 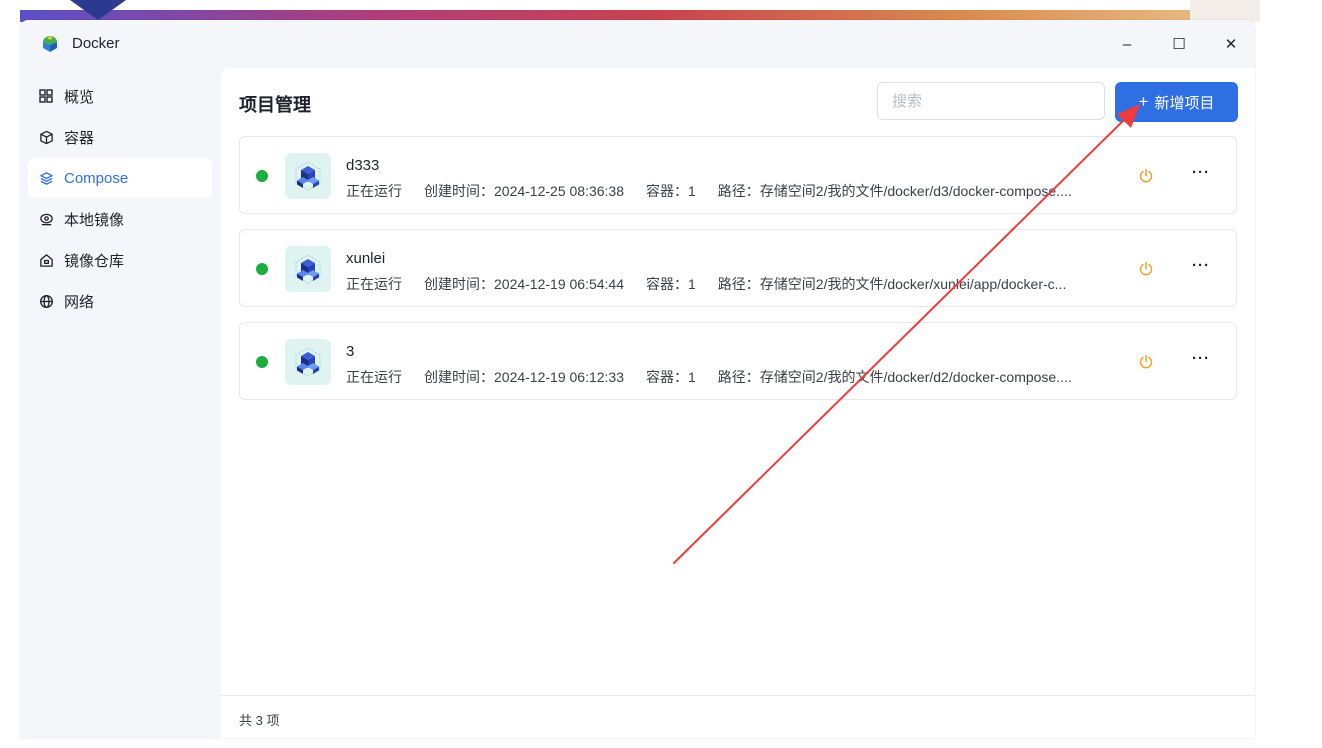 I want to click on house-icon, so click(x=46, y=260).